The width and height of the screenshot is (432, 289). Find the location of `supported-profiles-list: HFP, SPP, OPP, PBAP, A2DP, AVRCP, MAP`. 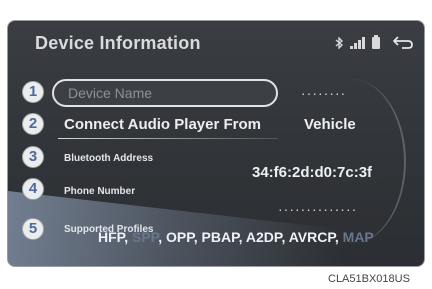

supported-profiles-list: HFP, SPP, OPP, PBAP, A2DP, AVRCP, MAP is located at coordinates (236, 237).